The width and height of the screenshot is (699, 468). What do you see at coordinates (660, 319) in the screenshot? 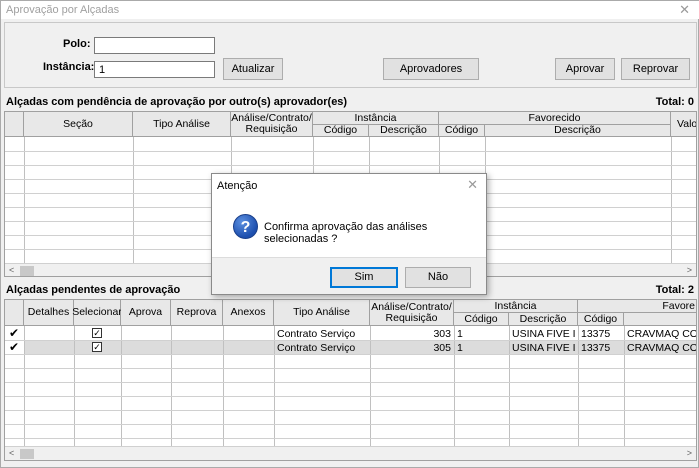
I see `header-favorecido-descricao` at bounding box center [660, 319].